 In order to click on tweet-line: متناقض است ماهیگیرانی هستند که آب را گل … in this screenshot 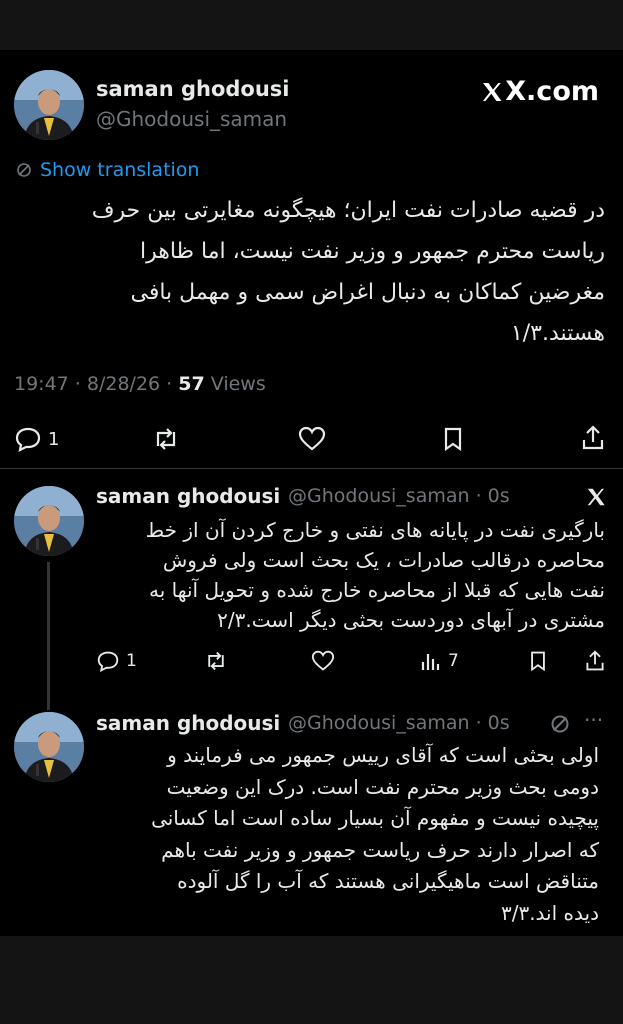, I will do `click(388, 881)`.